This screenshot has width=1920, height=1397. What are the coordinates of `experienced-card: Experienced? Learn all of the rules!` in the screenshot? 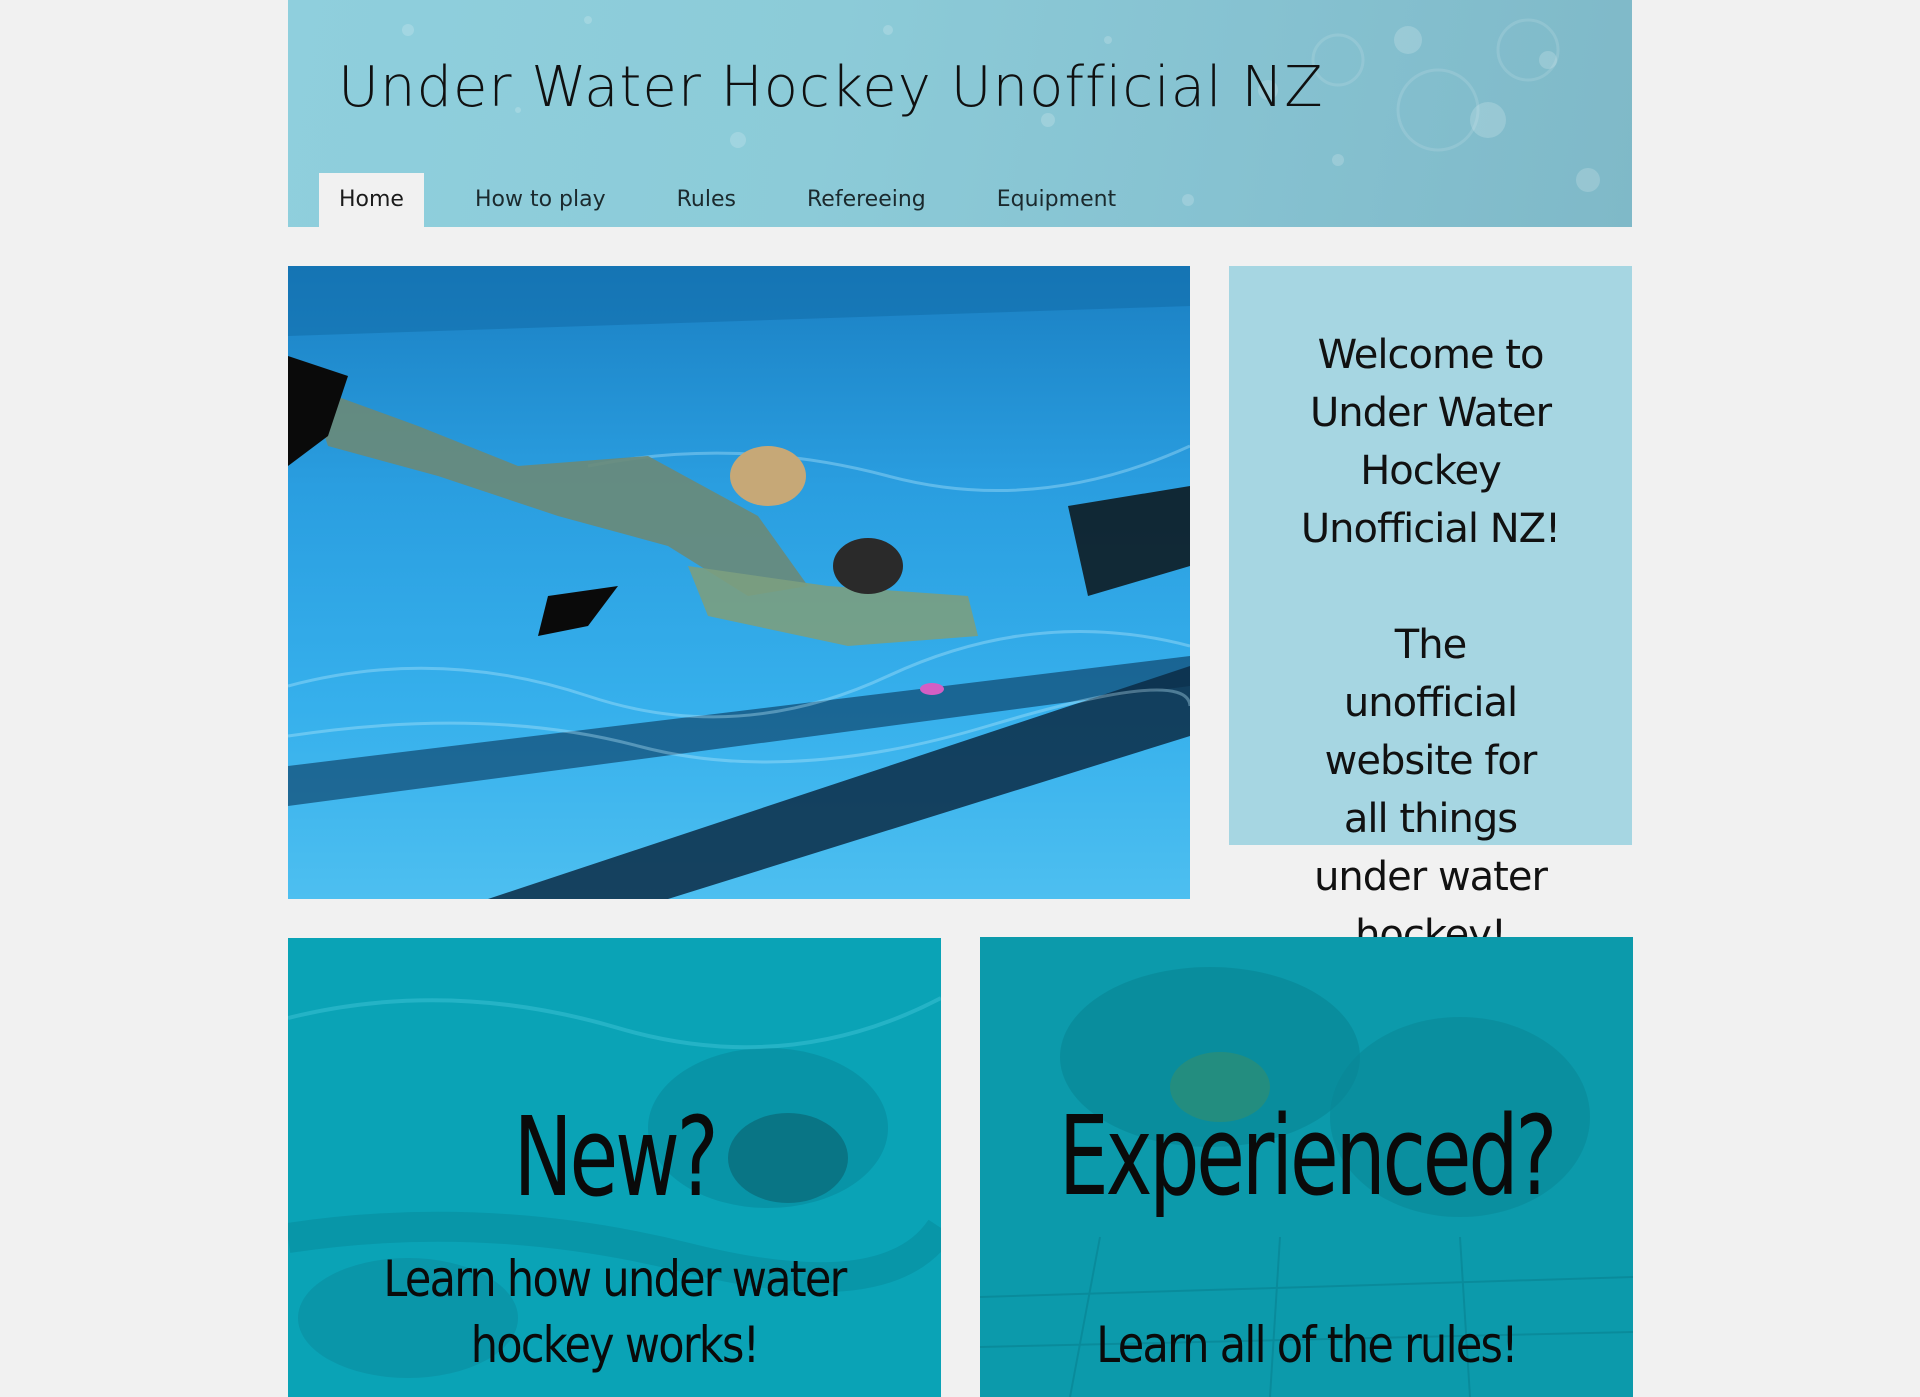 It's located at (1306, 1167).